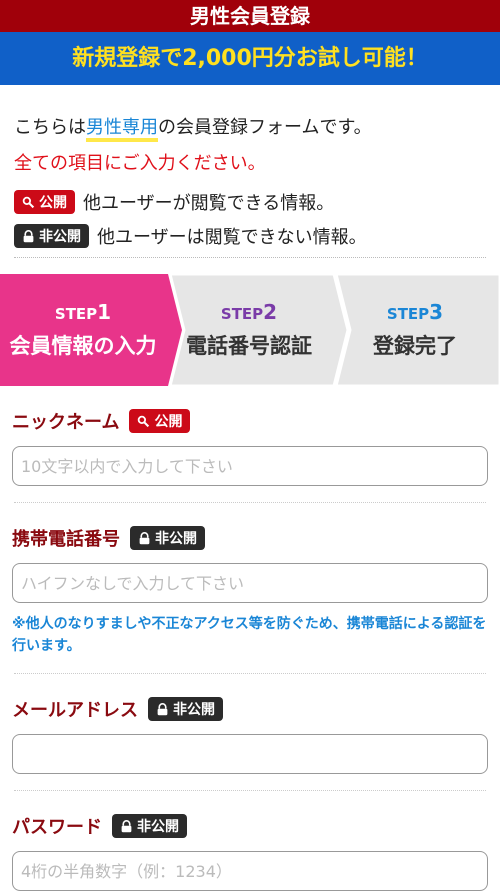 The width and height of the screenshot is (500, 891). What do you see at coordinates (249, 312) in the screenshot?
I see `step-2-number: STEP2` at bounding box center [249, 312].